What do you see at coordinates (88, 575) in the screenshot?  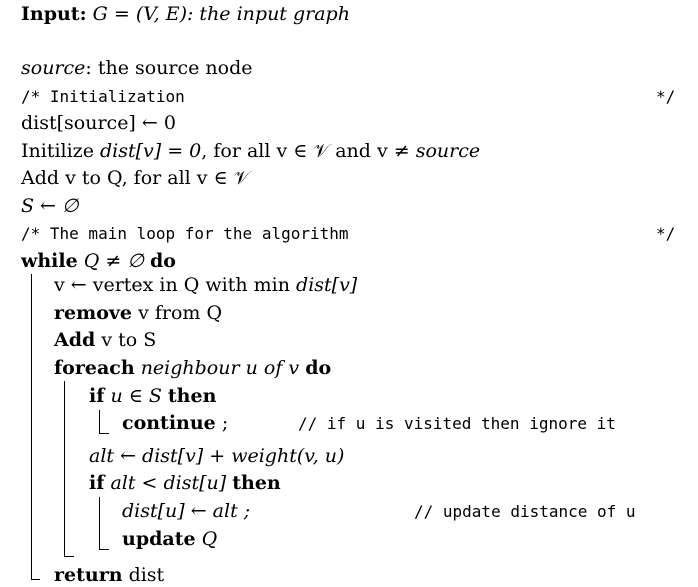 I see `return-keyword: return` at bounding box center [88, 575].